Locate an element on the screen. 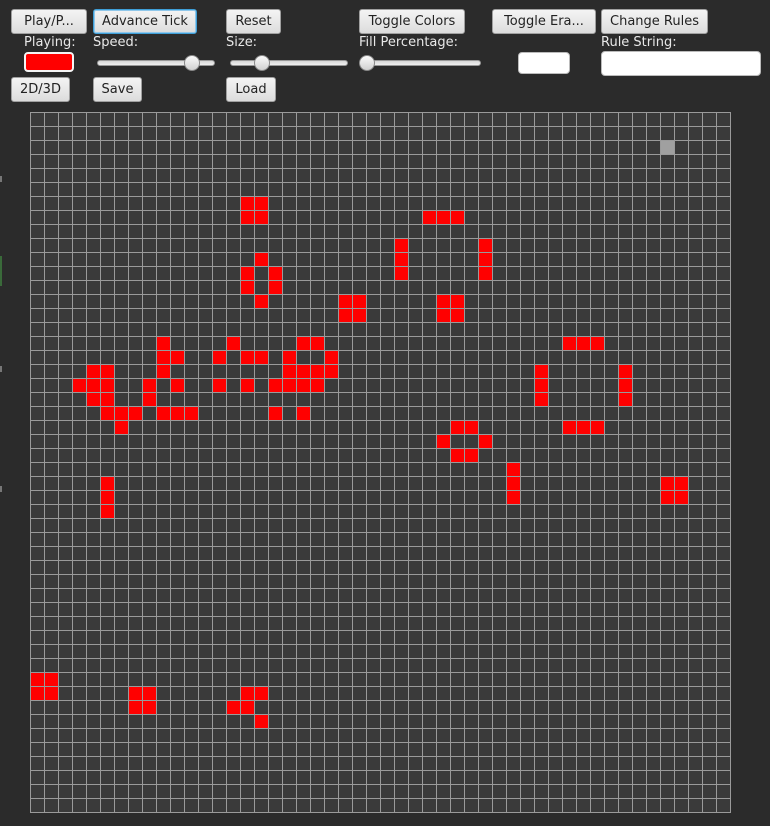  toggle-2d-3d-button: 2D/3D is located at coordinates (40, 89).